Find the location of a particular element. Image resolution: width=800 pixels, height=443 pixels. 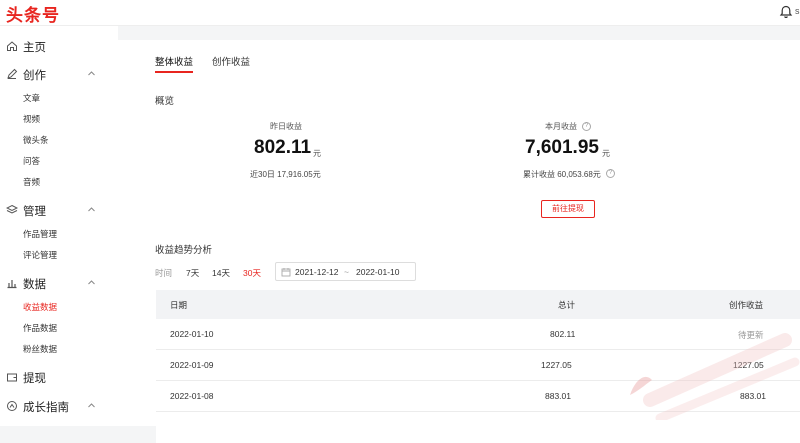

sidebar-group-manage: 管理 is located at coordinates (59, 210).